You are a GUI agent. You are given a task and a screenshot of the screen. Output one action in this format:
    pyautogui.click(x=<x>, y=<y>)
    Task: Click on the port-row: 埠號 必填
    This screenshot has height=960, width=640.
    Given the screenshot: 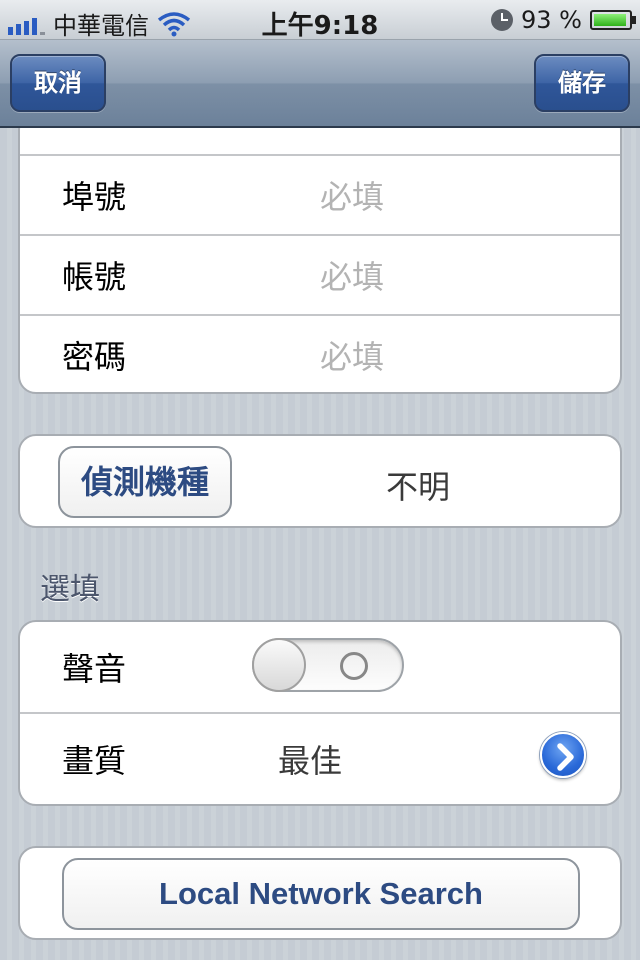 What is the action you would take?
    pyautogui.click(x=320, y=194)
    